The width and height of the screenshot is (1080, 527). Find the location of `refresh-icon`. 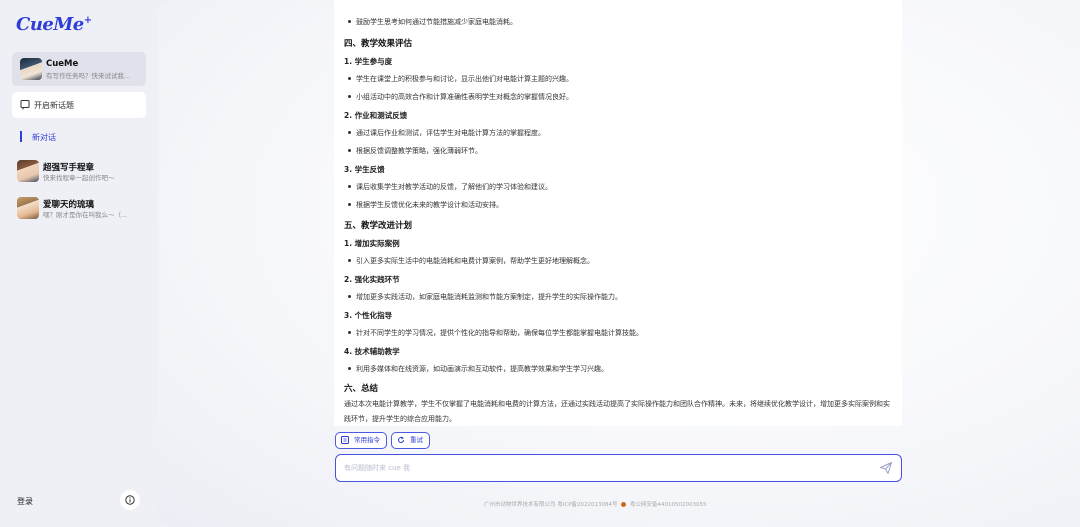

refresh-icon is located at coordinates (401, 439).